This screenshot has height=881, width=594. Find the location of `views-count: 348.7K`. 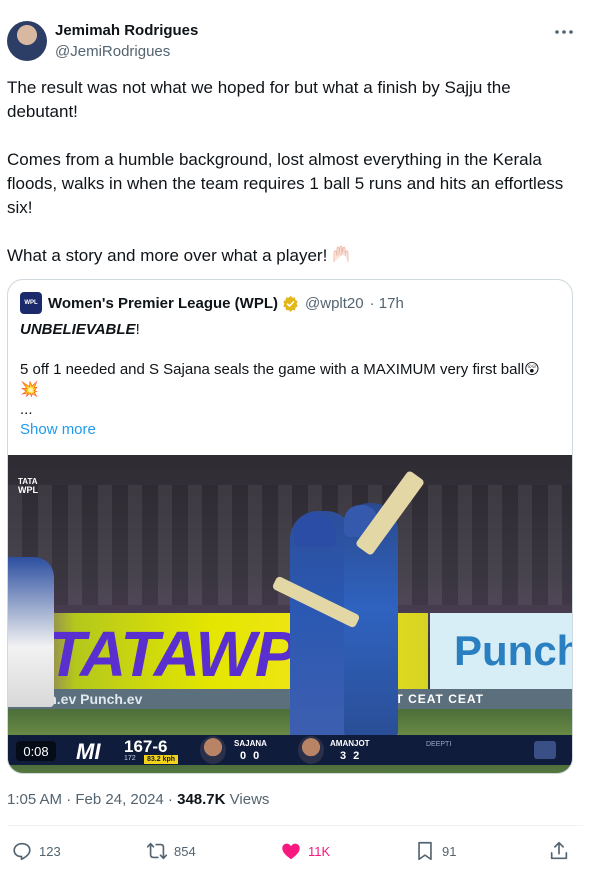

views-count: 348.7K is located at coordinates (201, 799).